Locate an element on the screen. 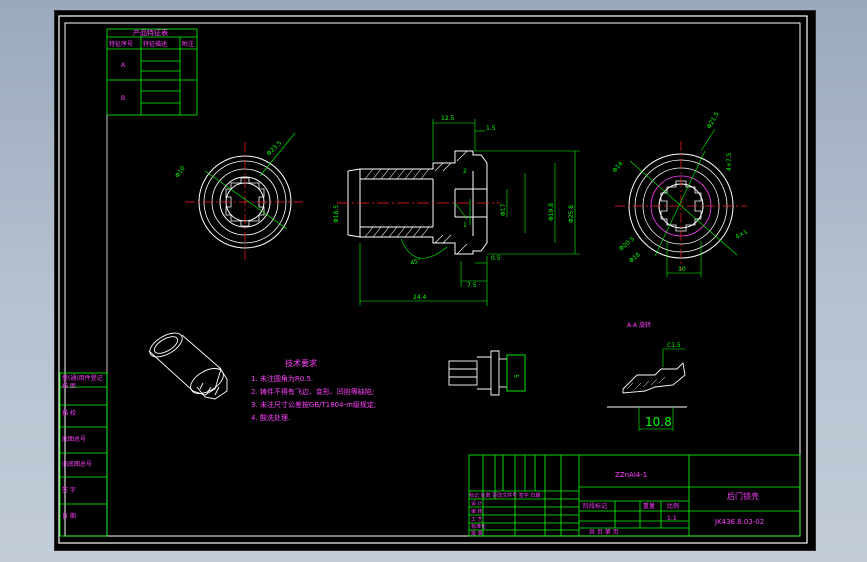 This screenshot has width=867, height=562. role-review: 审 核 is located at coordinates (477, 511).